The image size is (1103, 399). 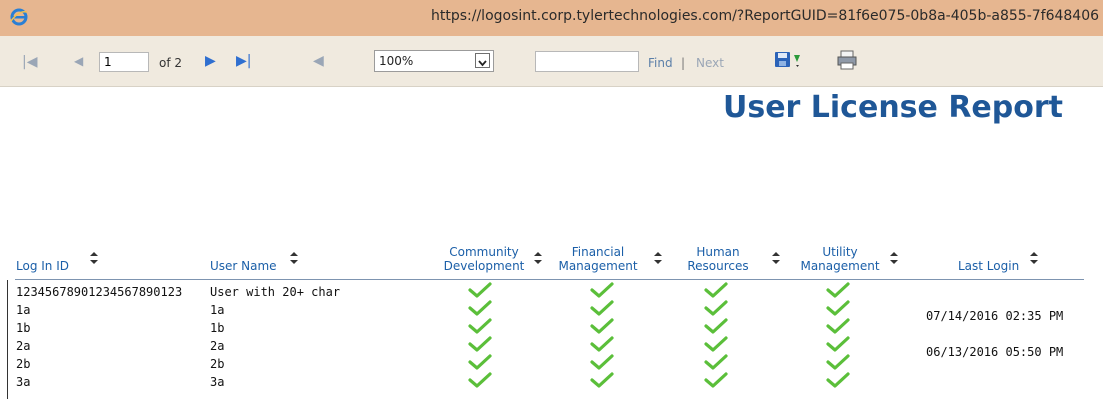 What do you see at coordinates (318, 61) in the screenshot?
I see `back-icon: ◀` at bounding box center [318, 61].